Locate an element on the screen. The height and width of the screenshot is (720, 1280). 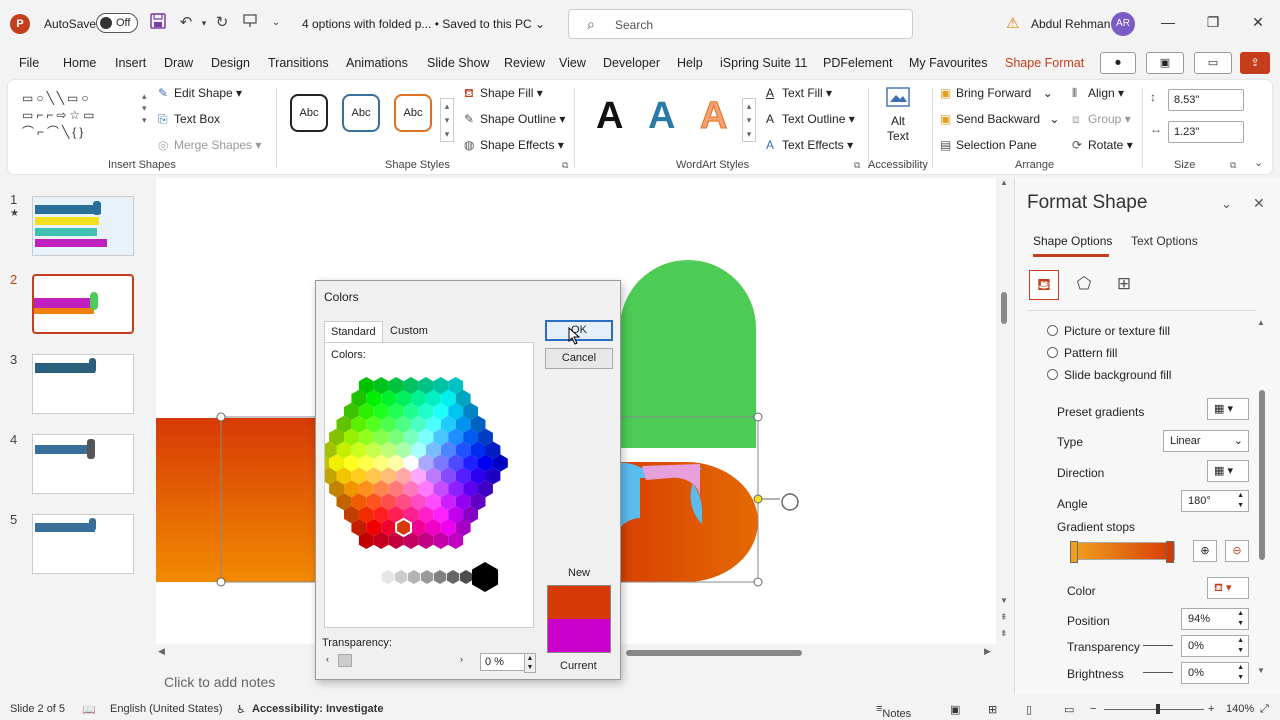
restore-icon: ❐ is located at coordinates (1213, 22).